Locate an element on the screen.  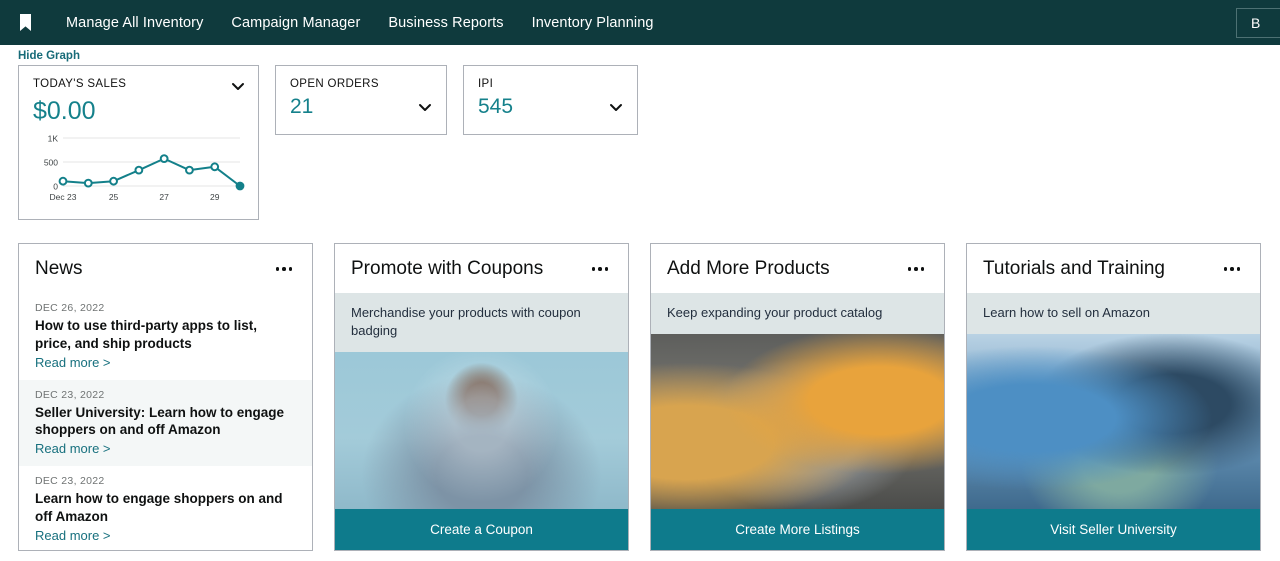
coupons-panel-header: Promote with Coupons is located at coordinates (481, 268).